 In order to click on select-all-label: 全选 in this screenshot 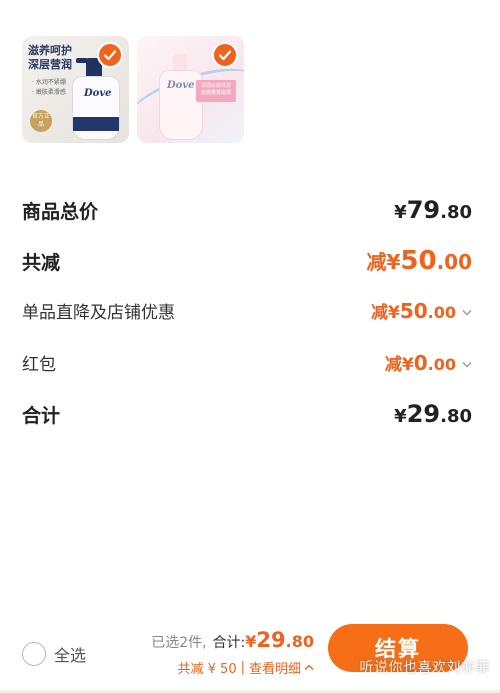, I will do `click(70, 655)`.